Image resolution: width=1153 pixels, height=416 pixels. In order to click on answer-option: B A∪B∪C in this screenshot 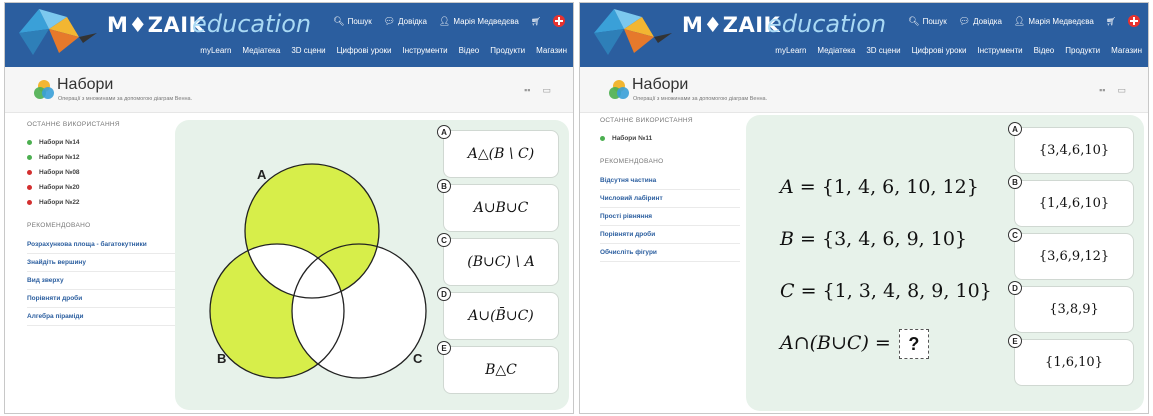, I will do `click(498, 205)`.